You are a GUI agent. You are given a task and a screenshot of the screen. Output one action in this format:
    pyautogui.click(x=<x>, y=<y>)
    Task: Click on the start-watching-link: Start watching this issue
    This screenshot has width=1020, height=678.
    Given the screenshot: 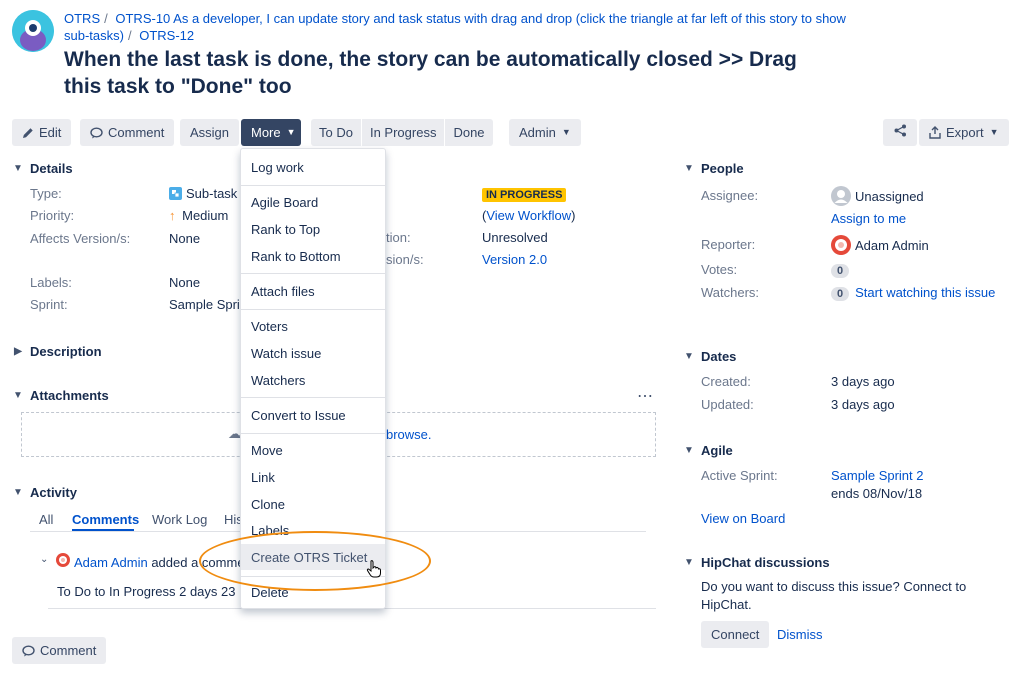 What is the action you would take?
    pyautogui.click(x=925, y=292)
    